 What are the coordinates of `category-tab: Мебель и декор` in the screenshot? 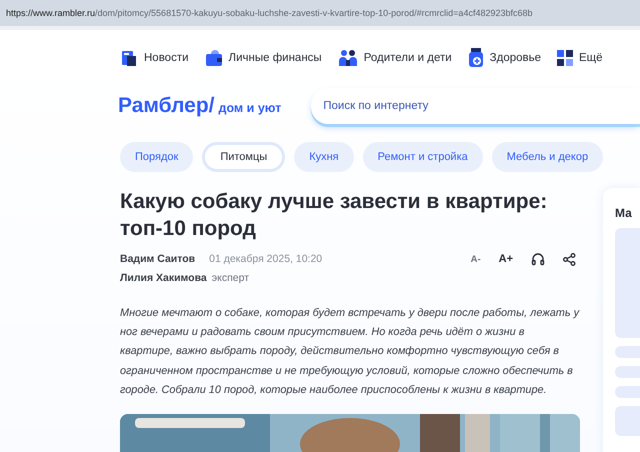 It's located at (548, 157).